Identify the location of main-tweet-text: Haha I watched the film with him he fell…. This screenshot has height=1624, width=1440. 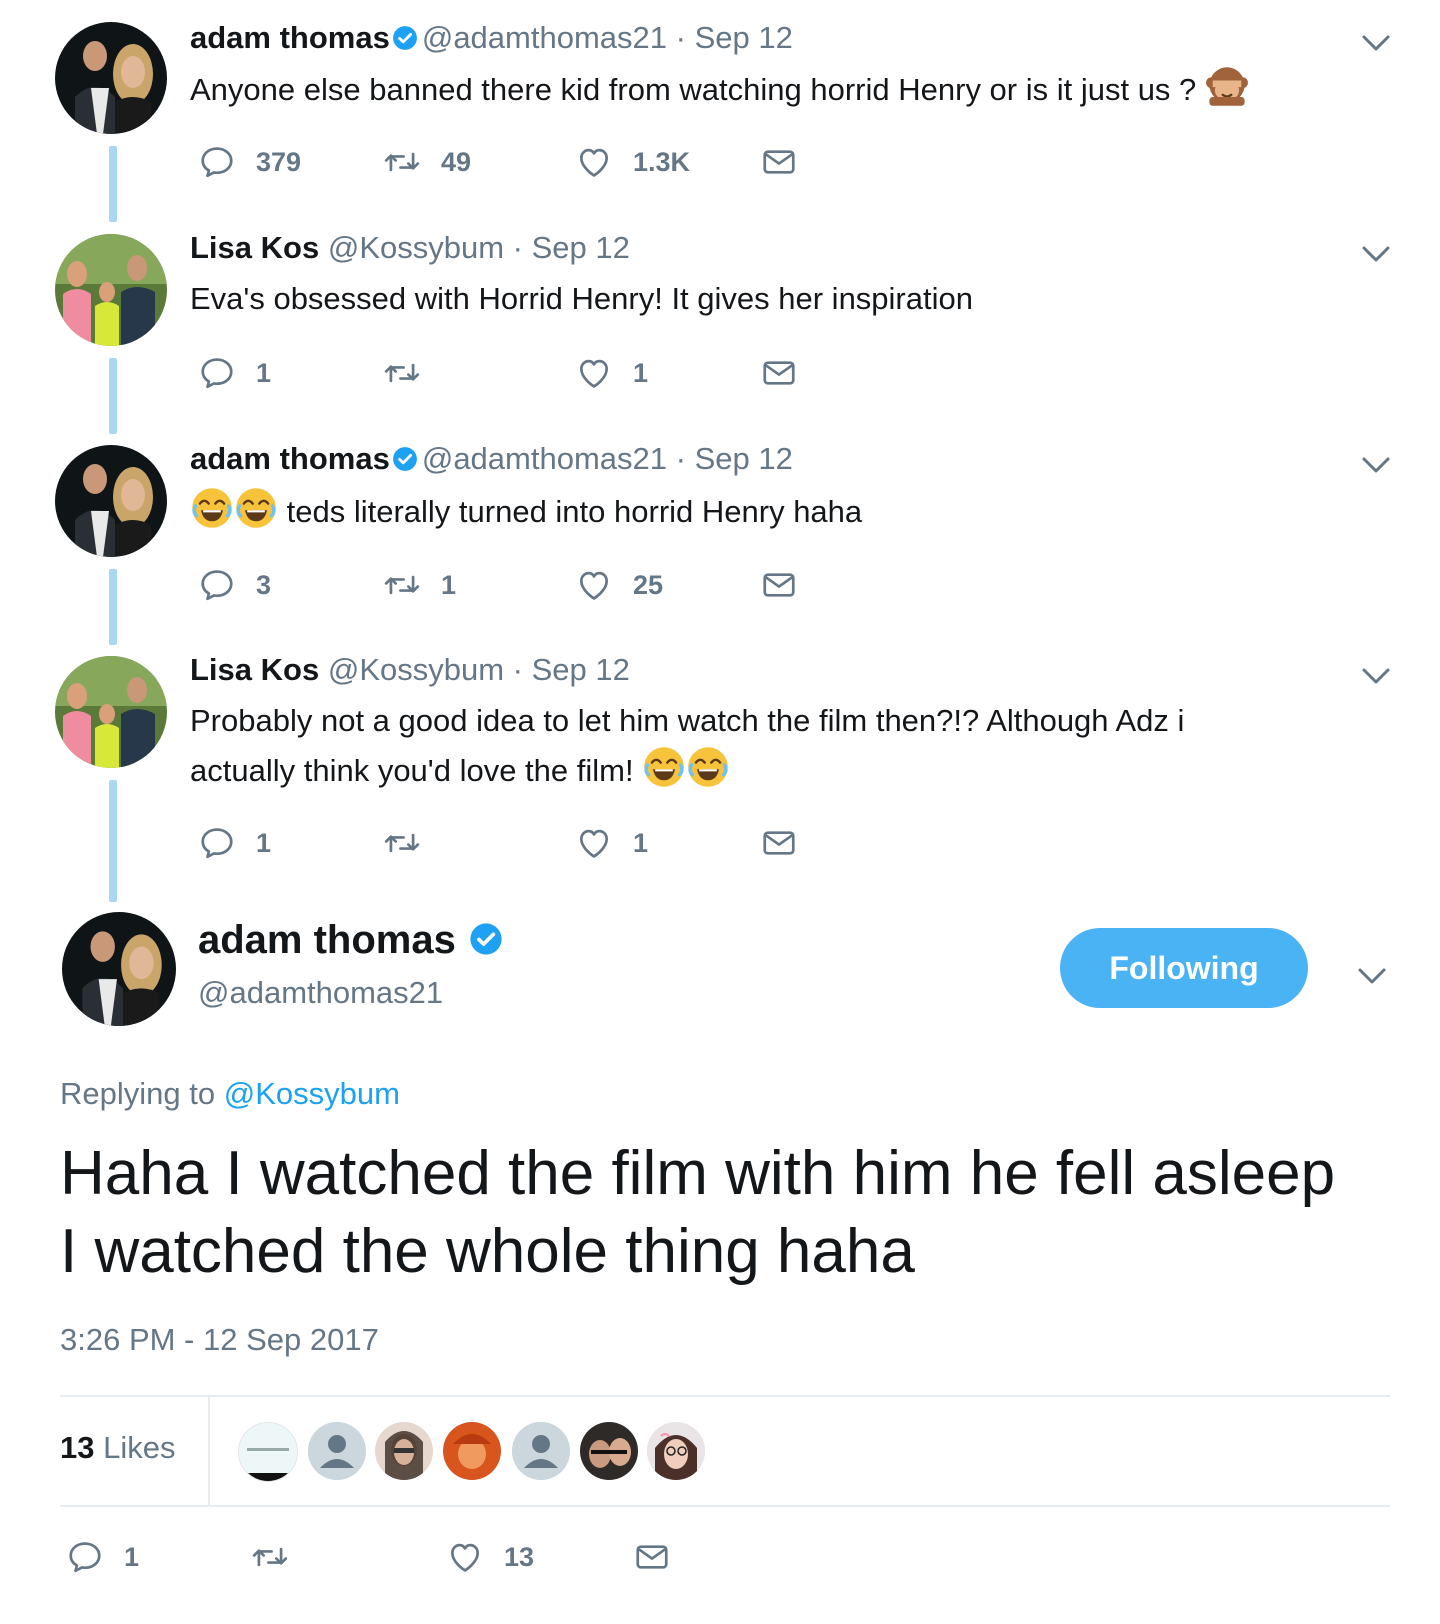
(698, 1212).